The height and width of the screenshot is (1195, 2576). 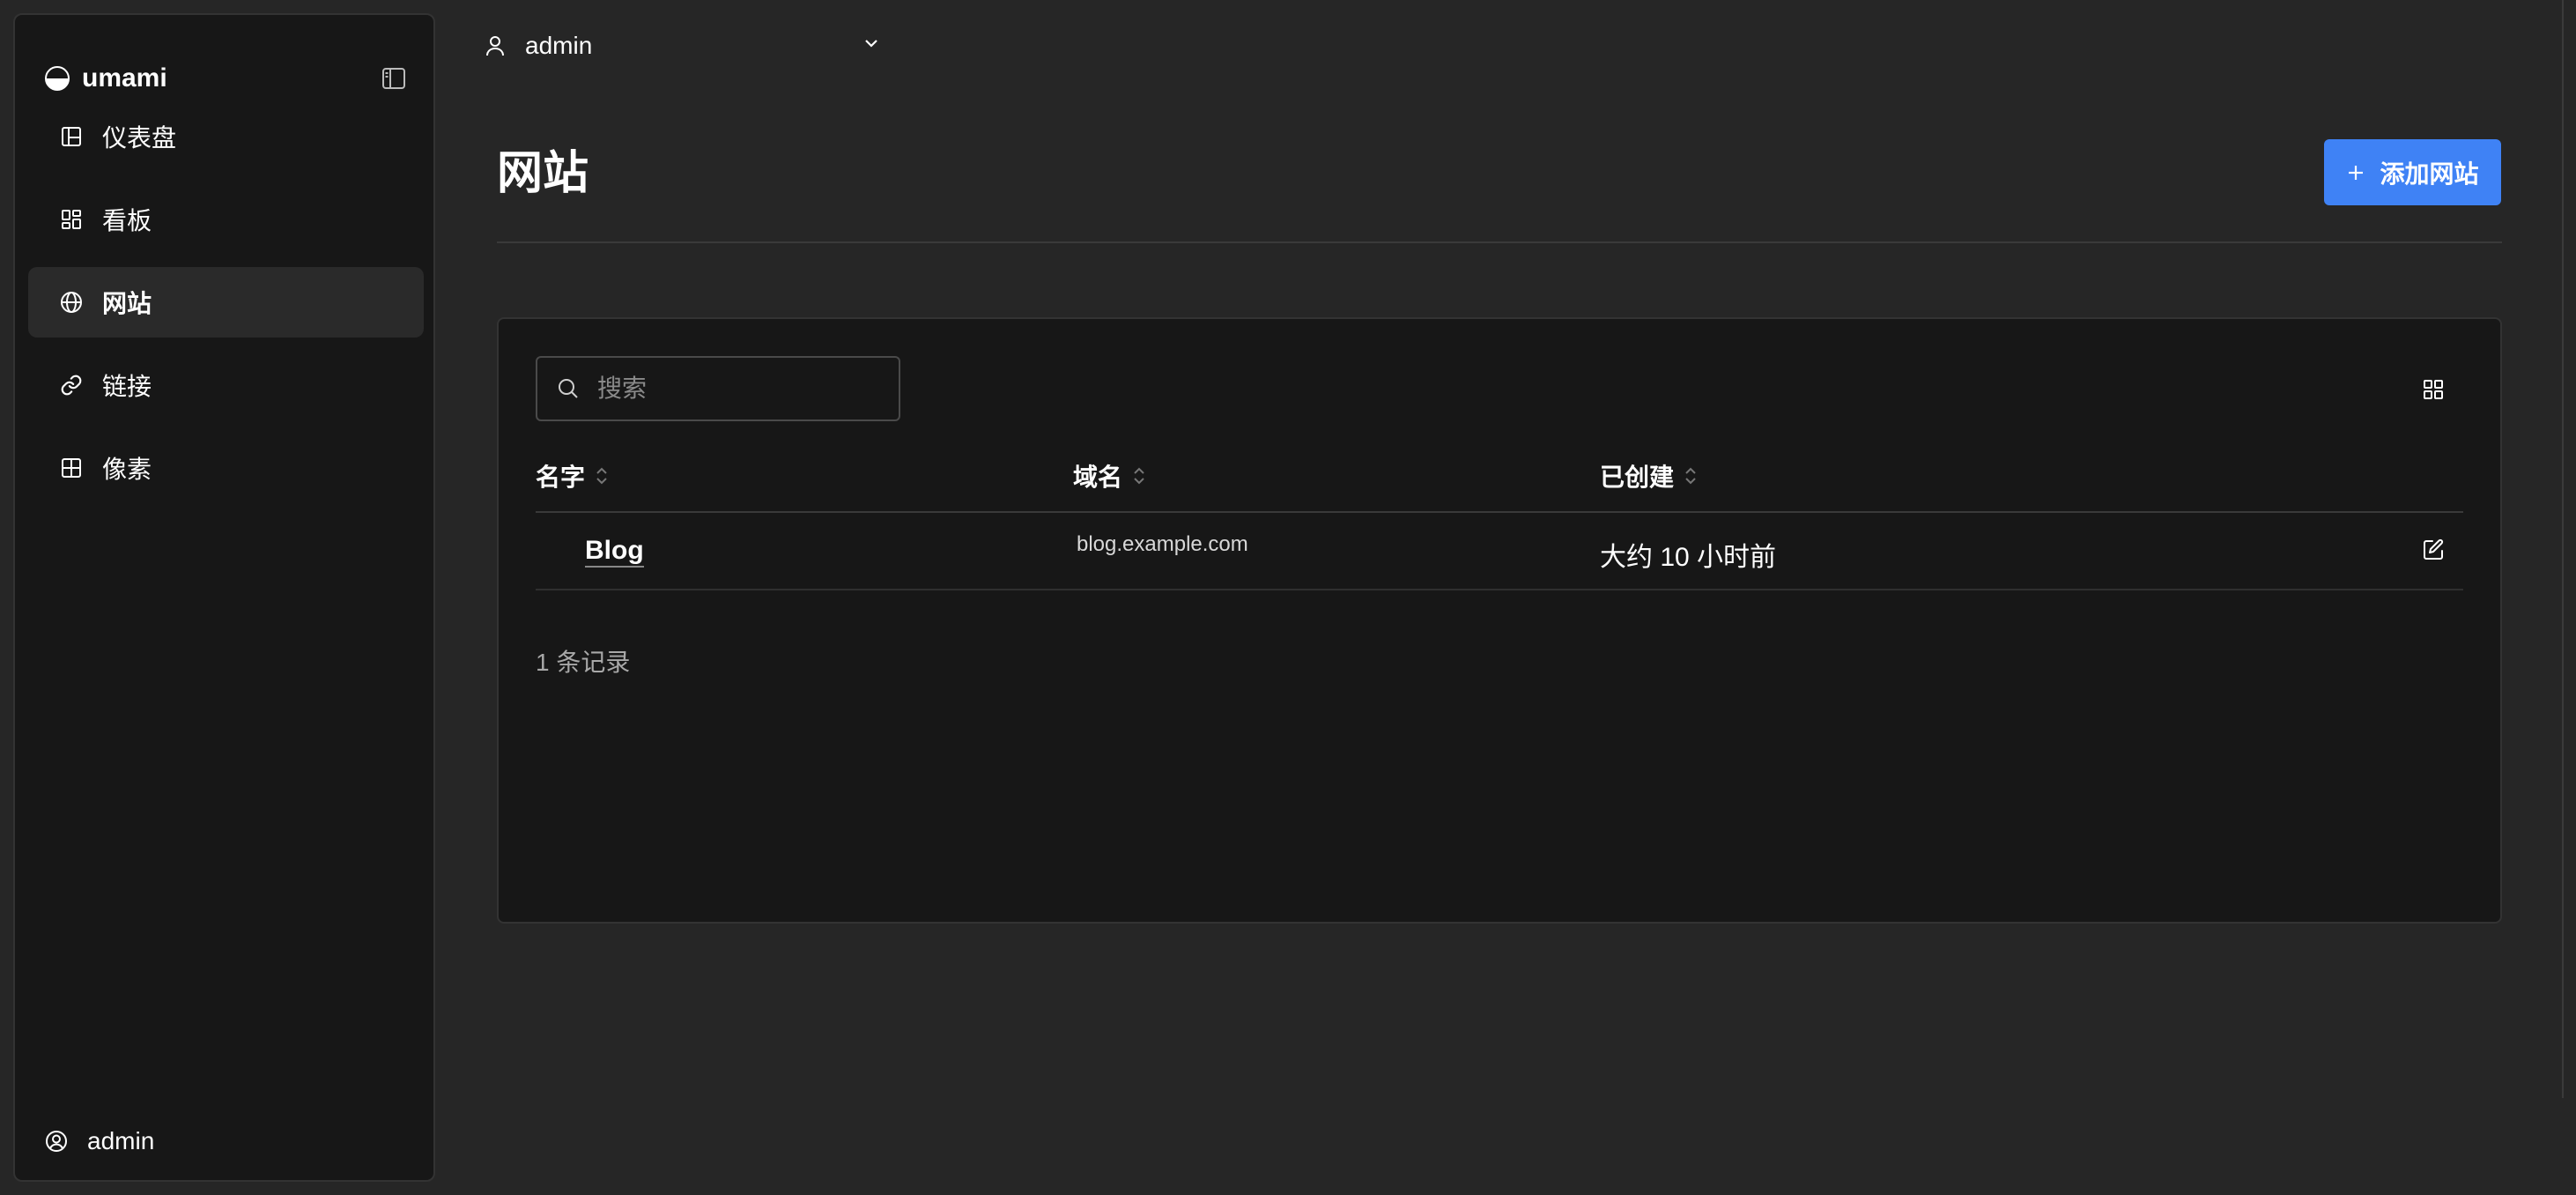 I want to click on sidebar-item-pixels: 像素, so click(x=226, y=468).